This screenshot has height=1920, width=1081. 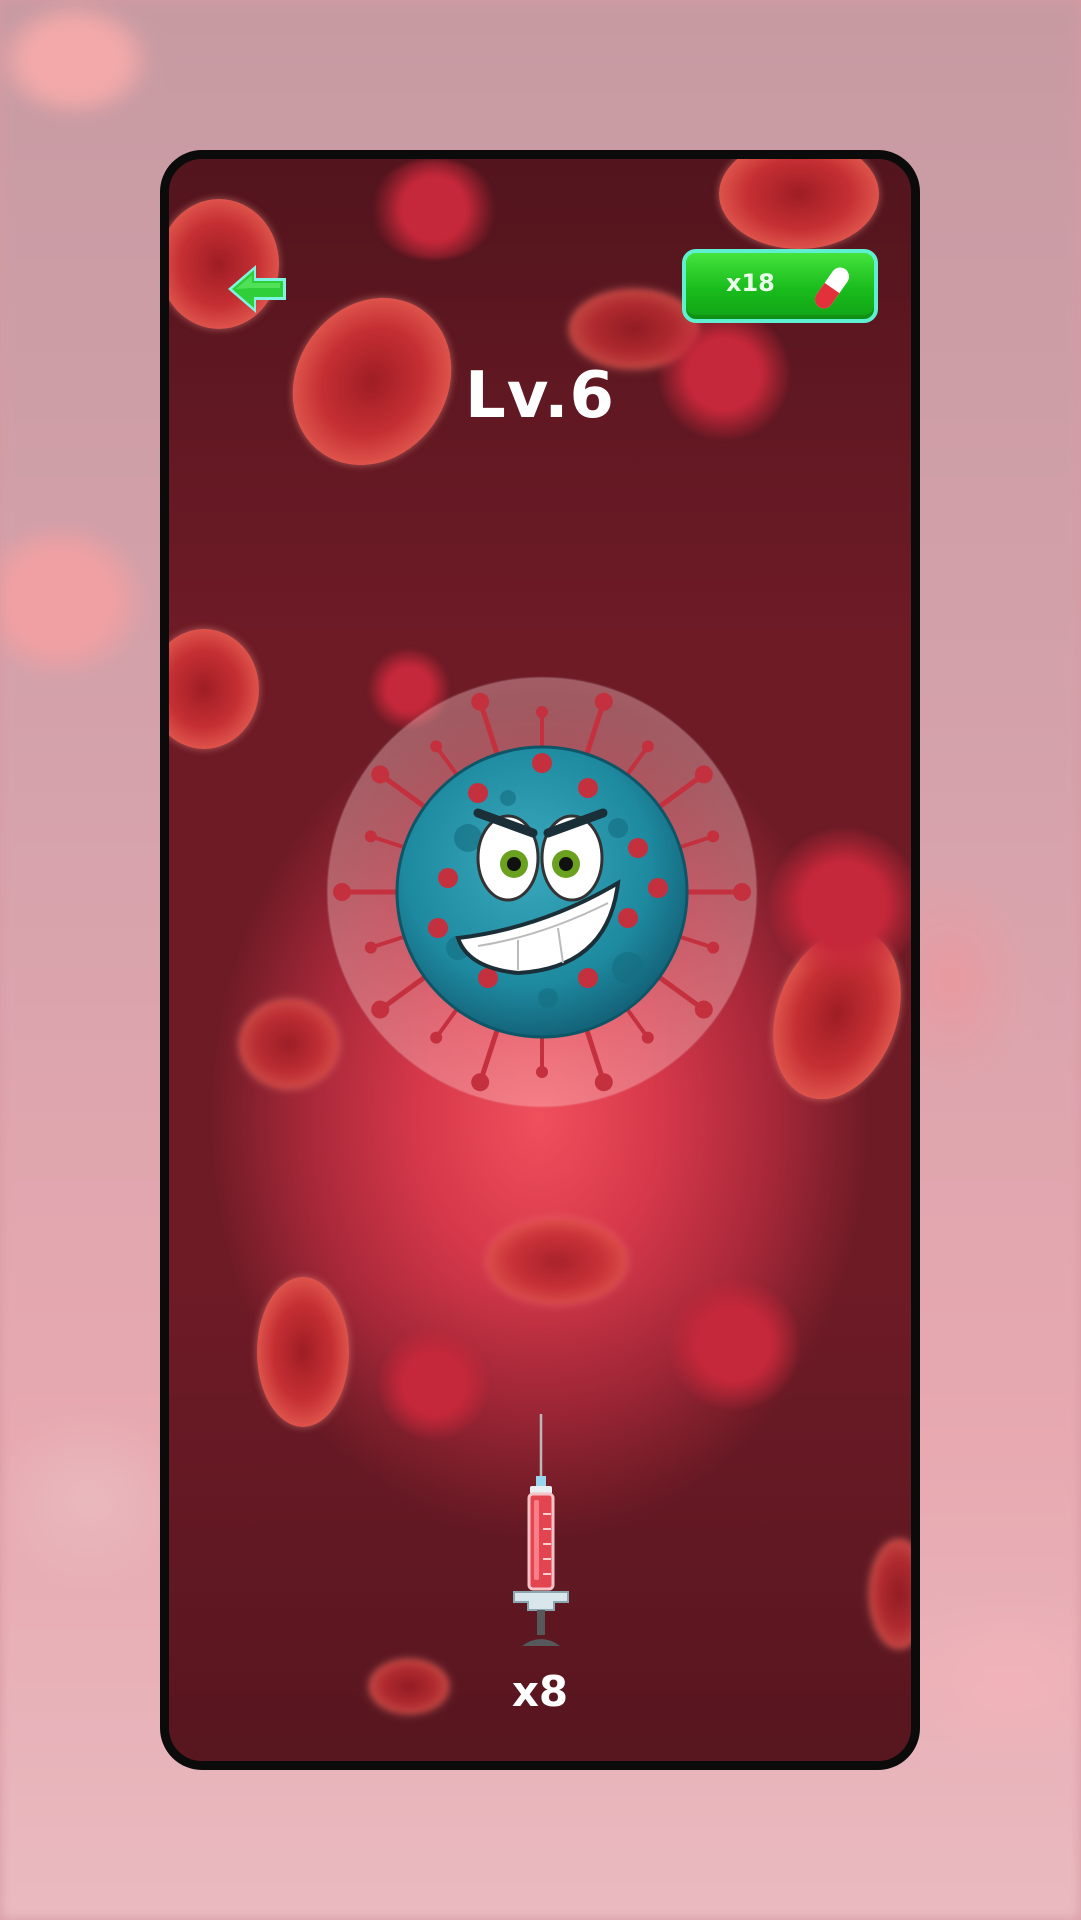 What do you see at coordinates (750, 283) in the screenshot?
I see `pill-count: x18` at bounding box center [750, 283].